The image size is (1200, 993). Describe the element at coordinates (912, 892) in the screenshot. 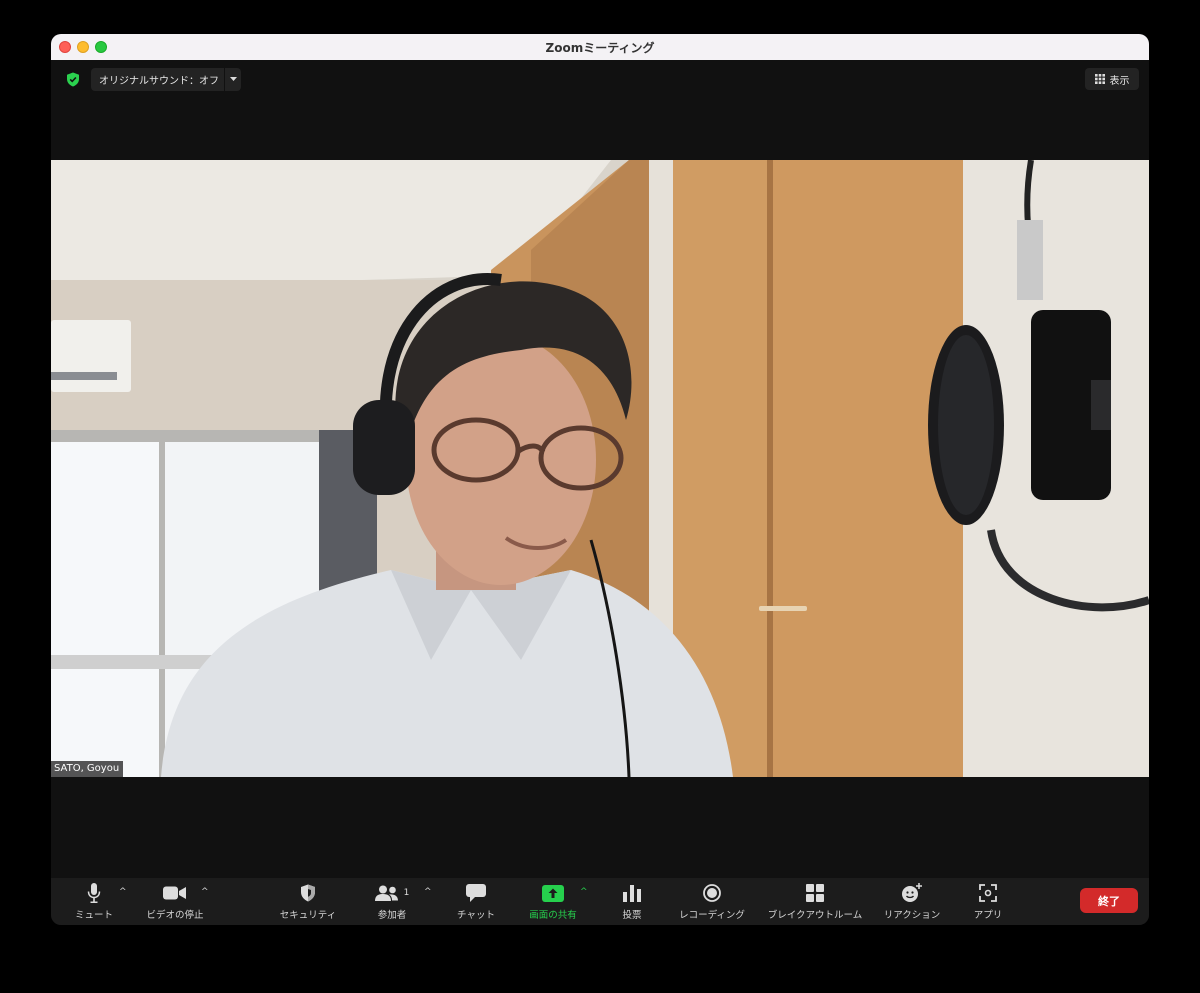

I see `smiley-plus-icon` at that location.